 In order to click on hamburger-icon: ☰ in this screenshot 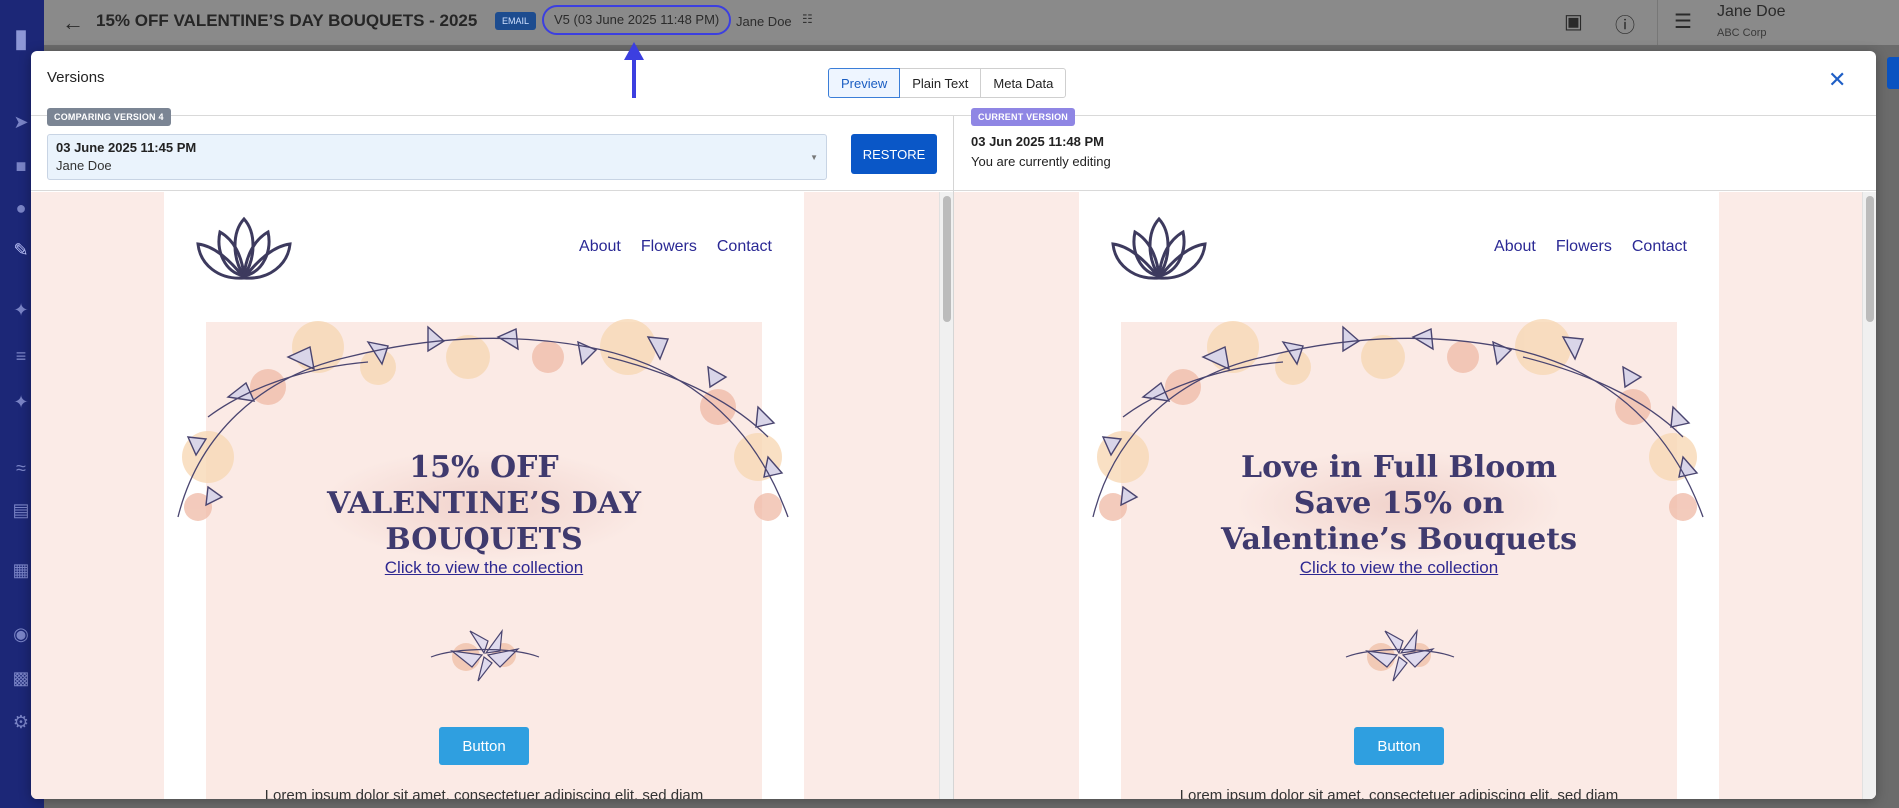, I will do `click(1683, 21)`.